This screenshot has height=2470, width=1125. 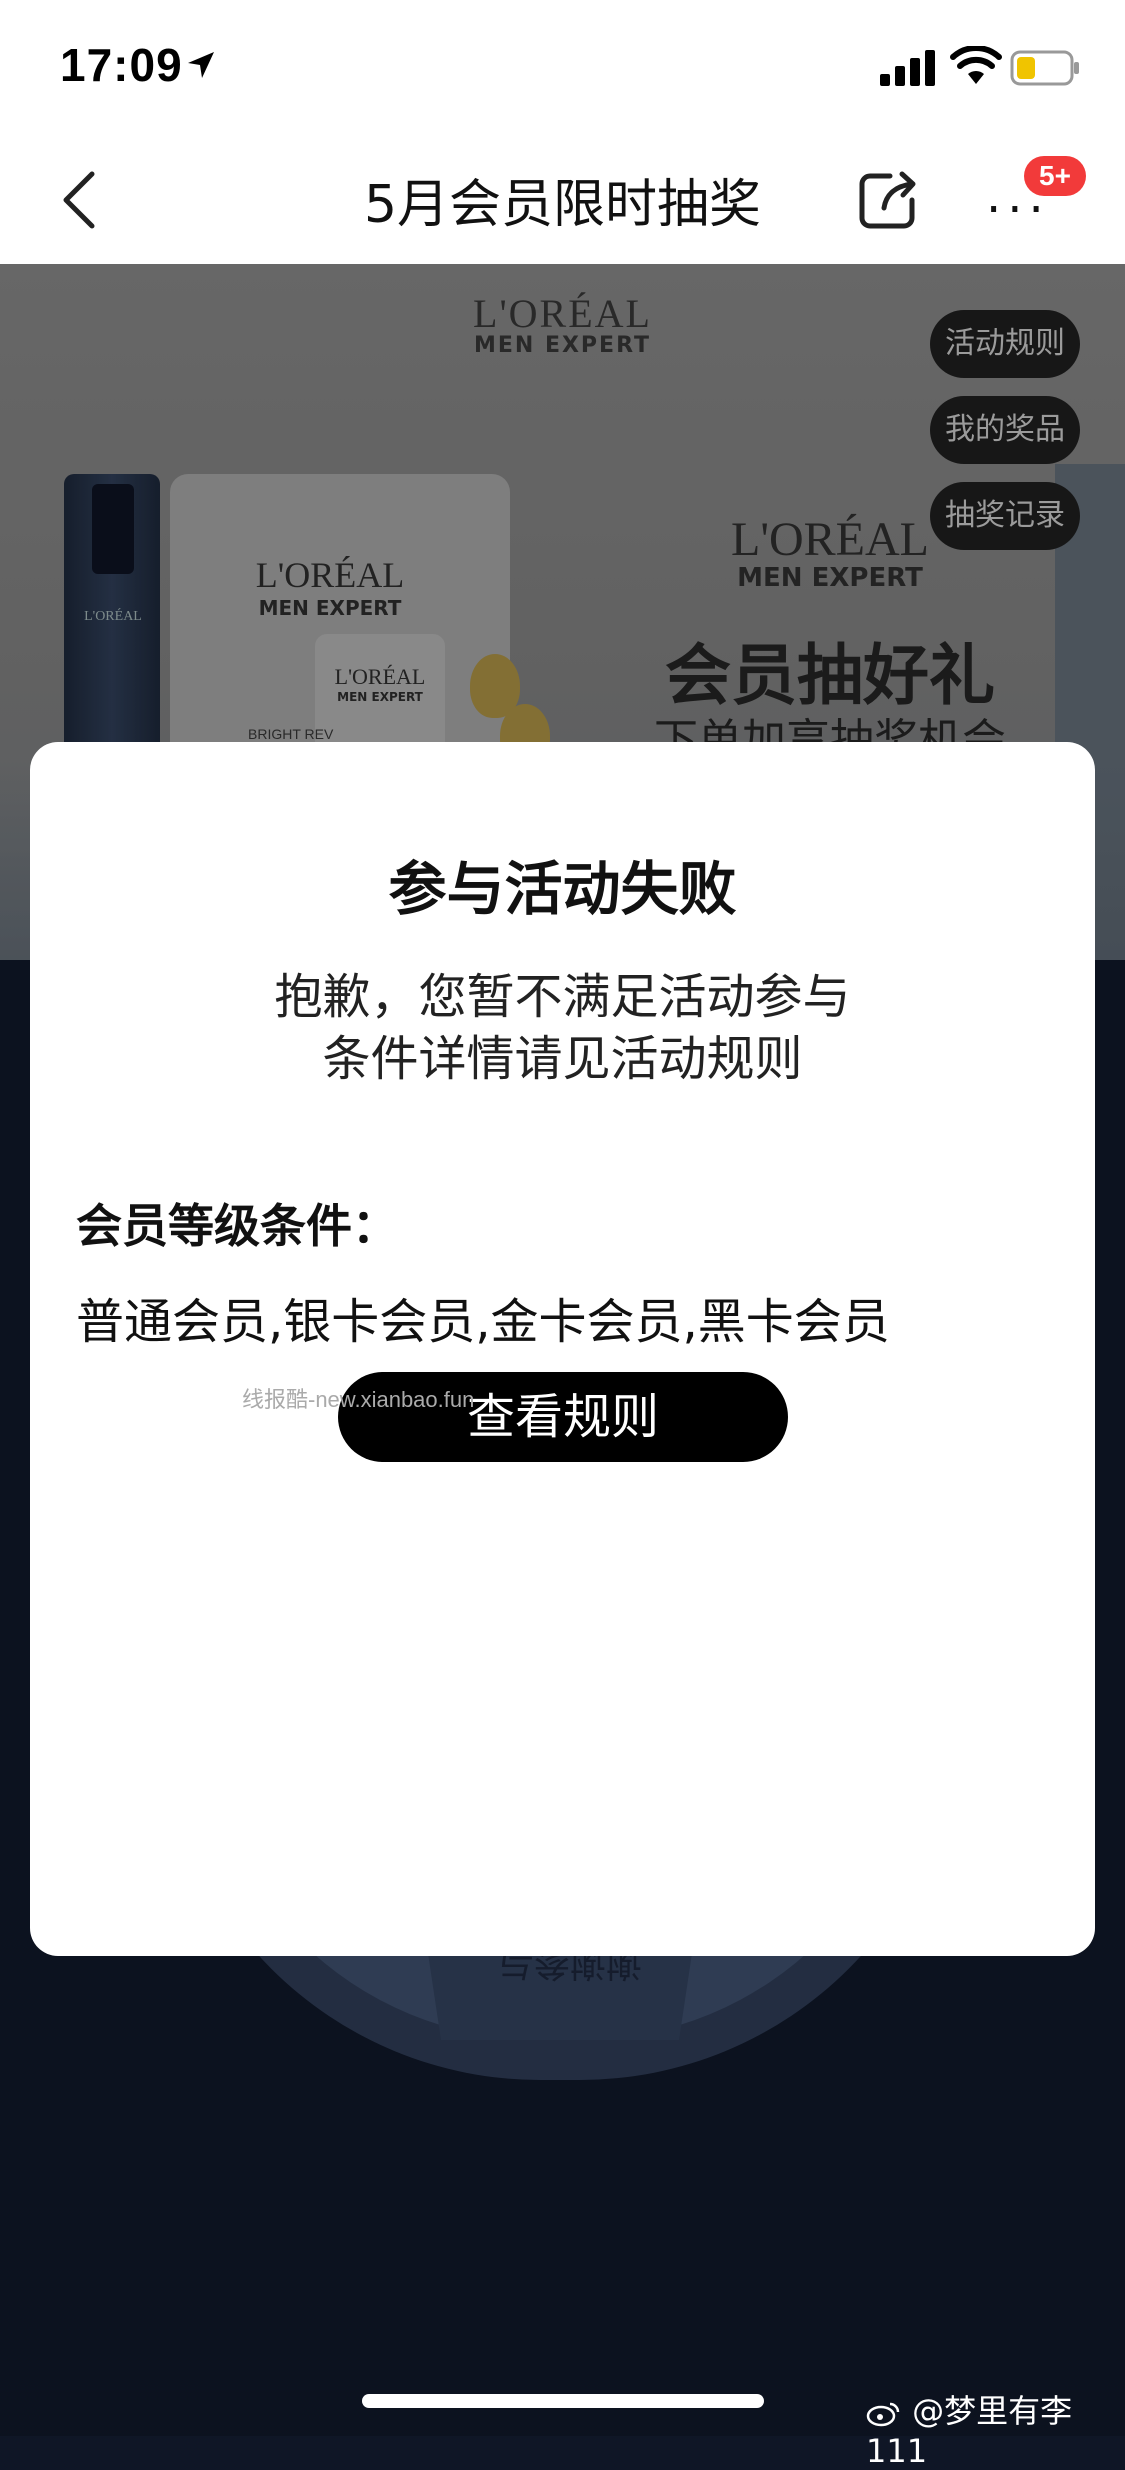 I want to click on battery-icon, so click(x=1044, y=68).